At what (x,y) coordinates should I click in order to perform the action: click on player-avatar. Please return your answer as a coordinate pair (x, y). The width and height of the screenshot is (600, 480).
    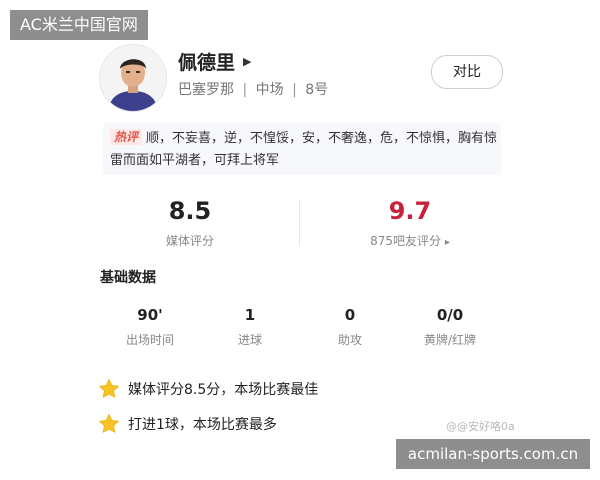
    Looking at the image, I should click on (133, 78).